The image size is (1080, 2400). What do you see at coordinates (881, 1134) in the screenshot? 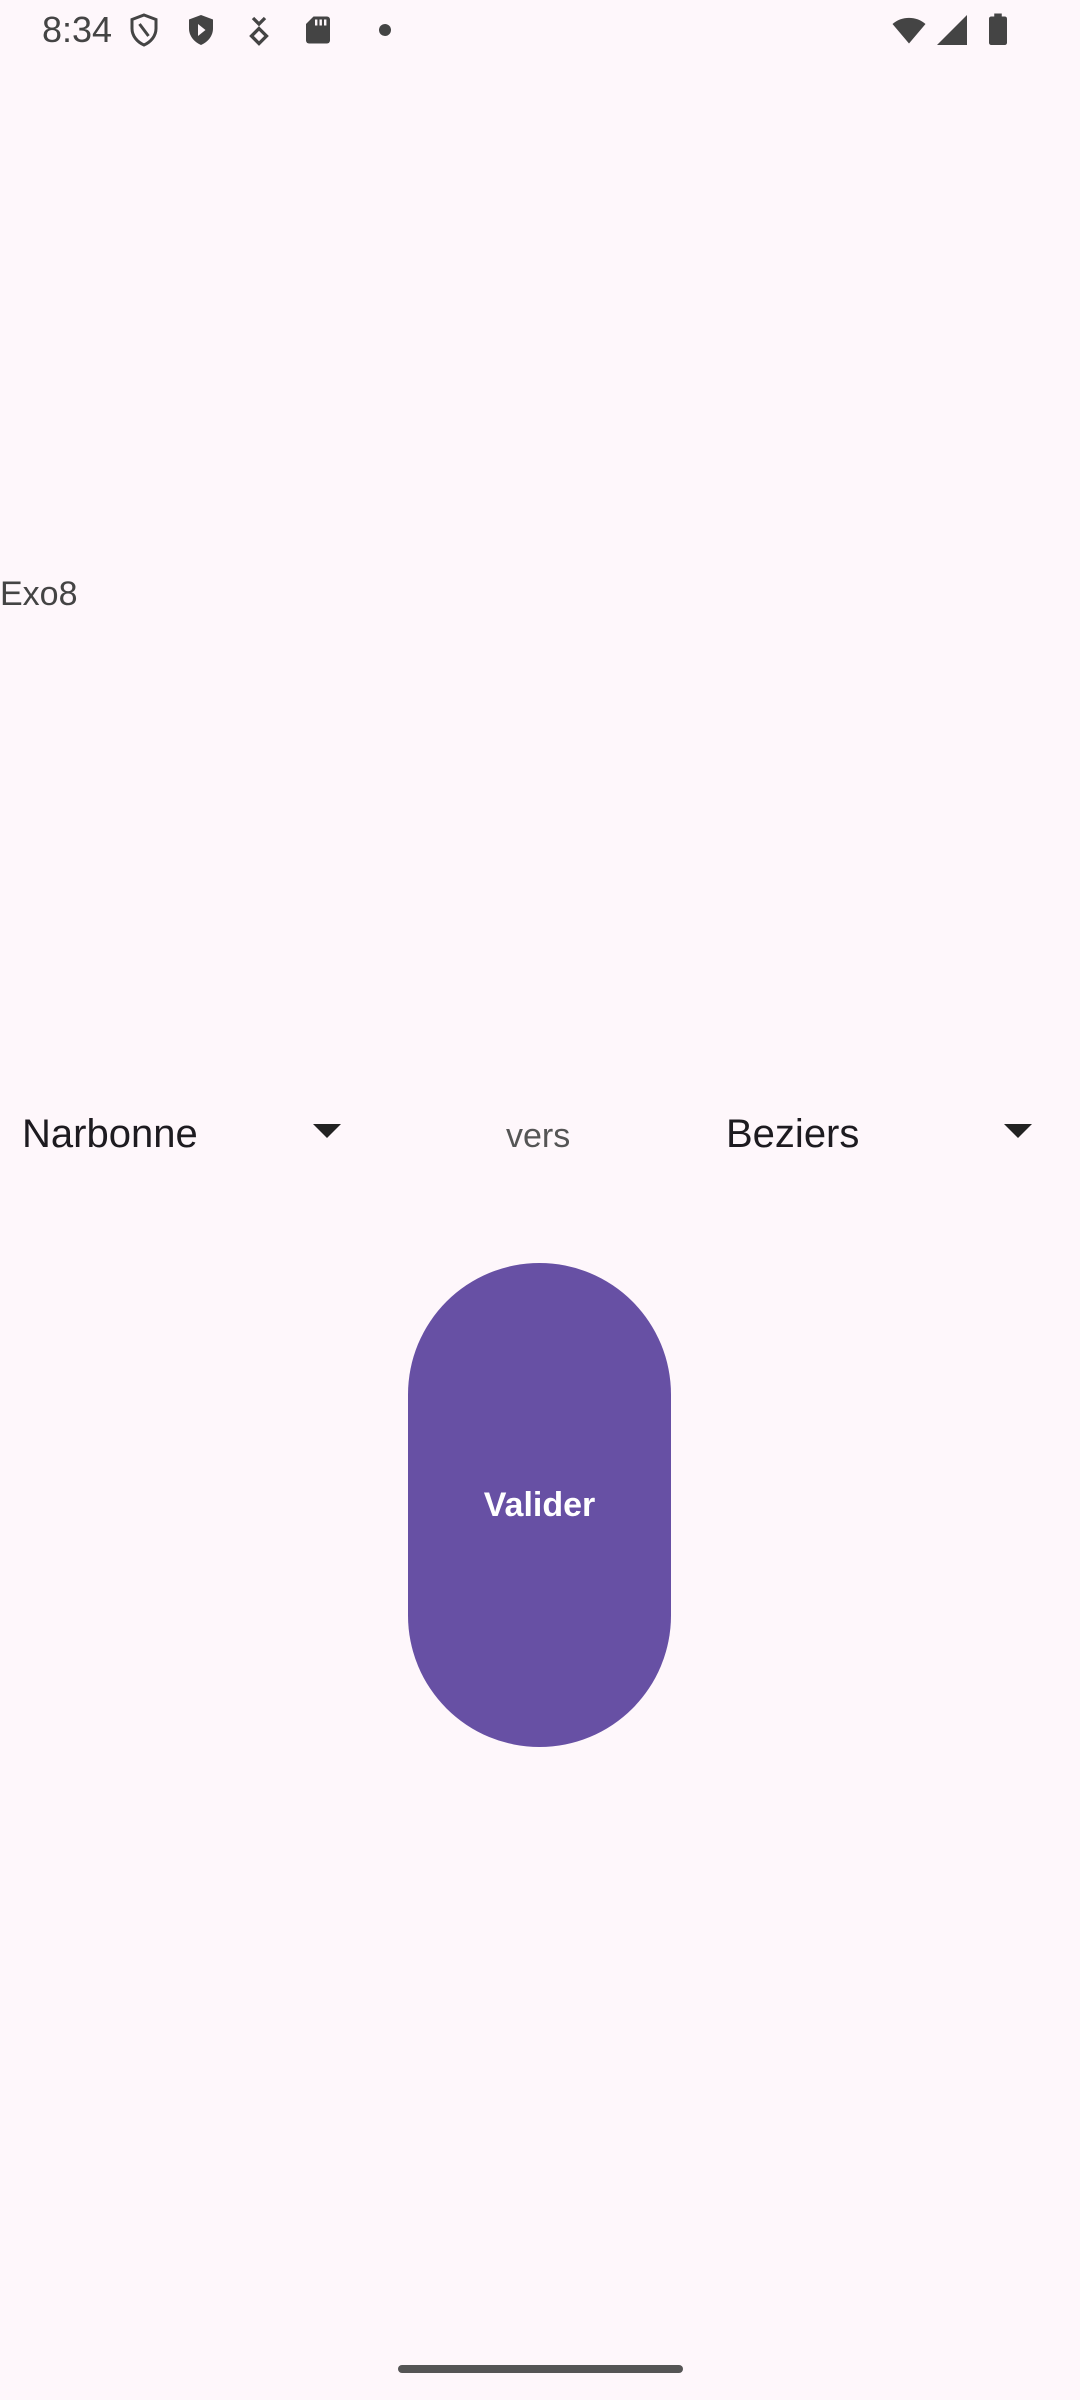
I see `destination-spinner: Beziers` at bounding box center [881, 1134].